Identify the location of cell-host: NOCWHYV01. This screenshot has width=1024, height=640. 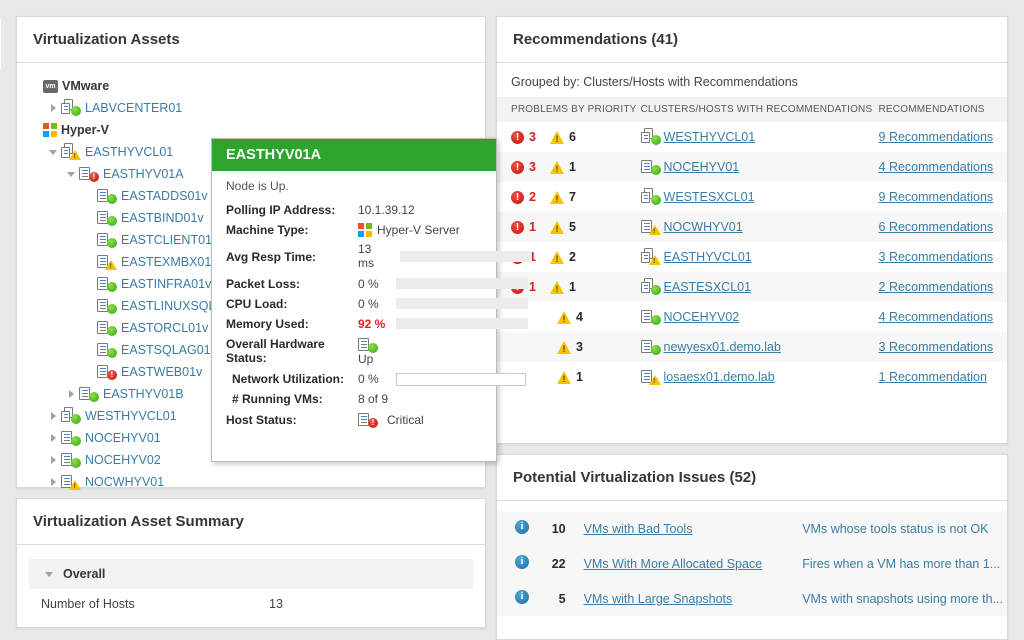
(759, 227).